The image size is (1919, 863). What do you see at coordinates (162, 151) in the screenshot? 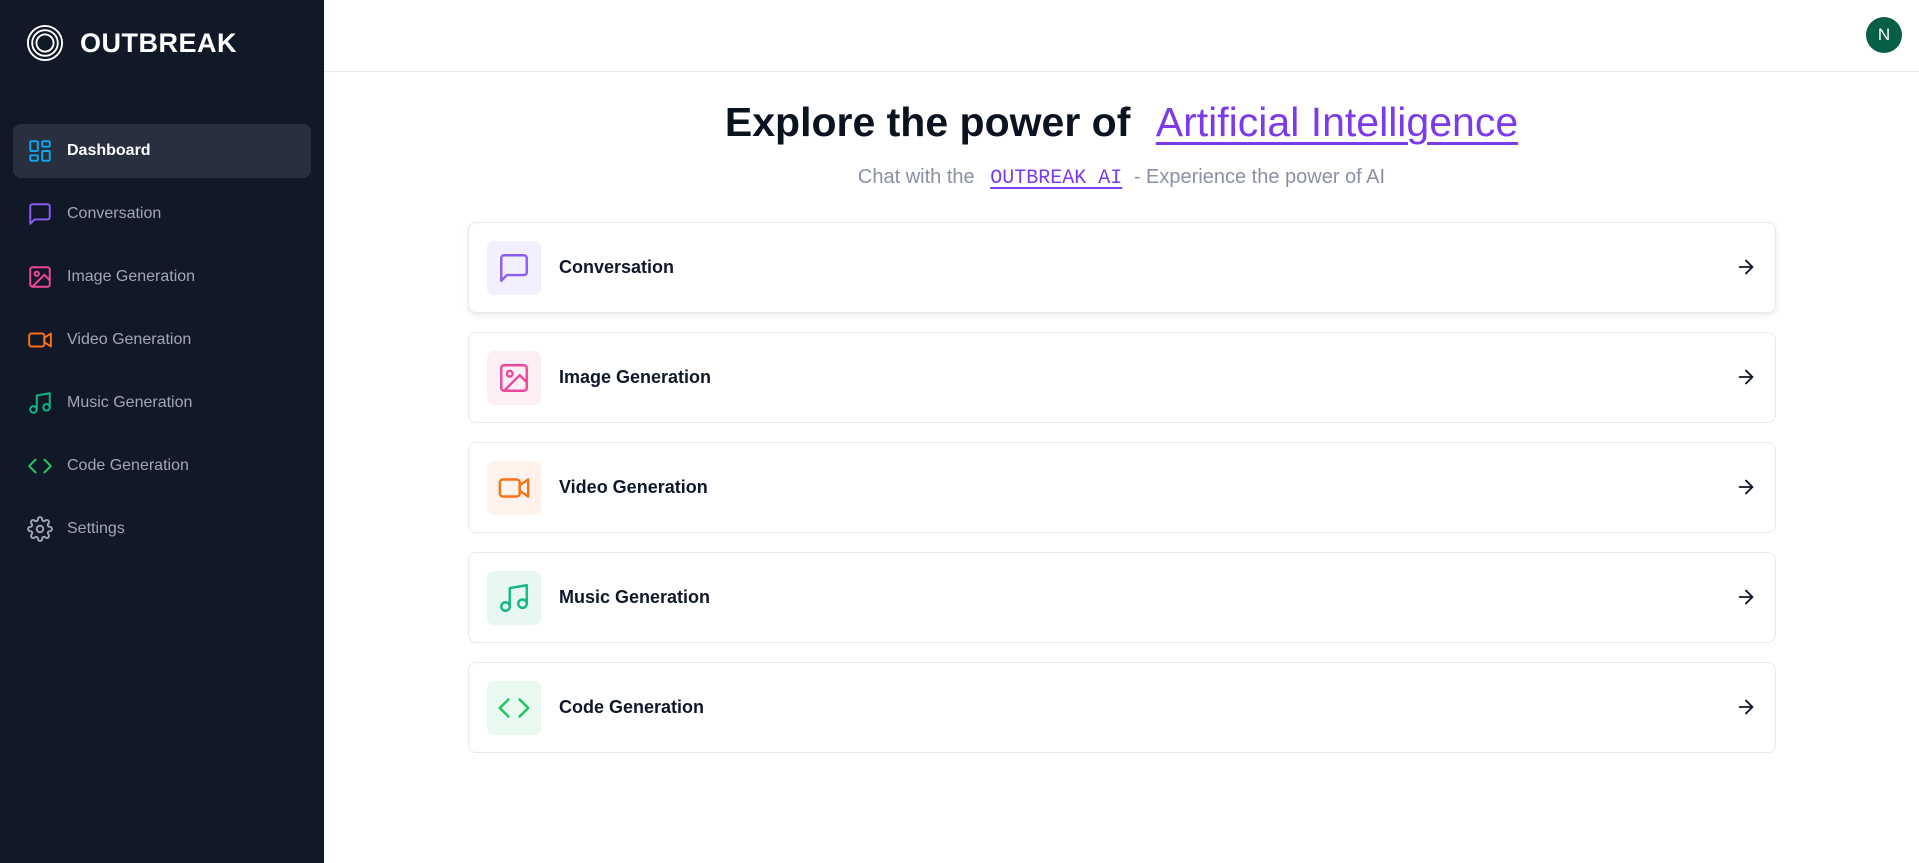
I see `sidebar-item-dashboard: Dashboard` at bounding box center [162, 151].